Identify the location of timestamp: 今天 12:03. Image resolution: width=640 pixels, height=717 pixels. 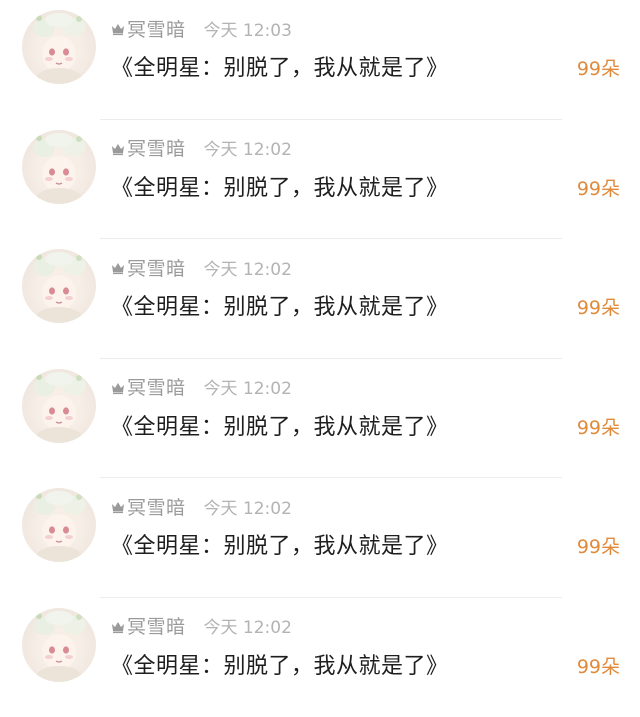
(248, 28).